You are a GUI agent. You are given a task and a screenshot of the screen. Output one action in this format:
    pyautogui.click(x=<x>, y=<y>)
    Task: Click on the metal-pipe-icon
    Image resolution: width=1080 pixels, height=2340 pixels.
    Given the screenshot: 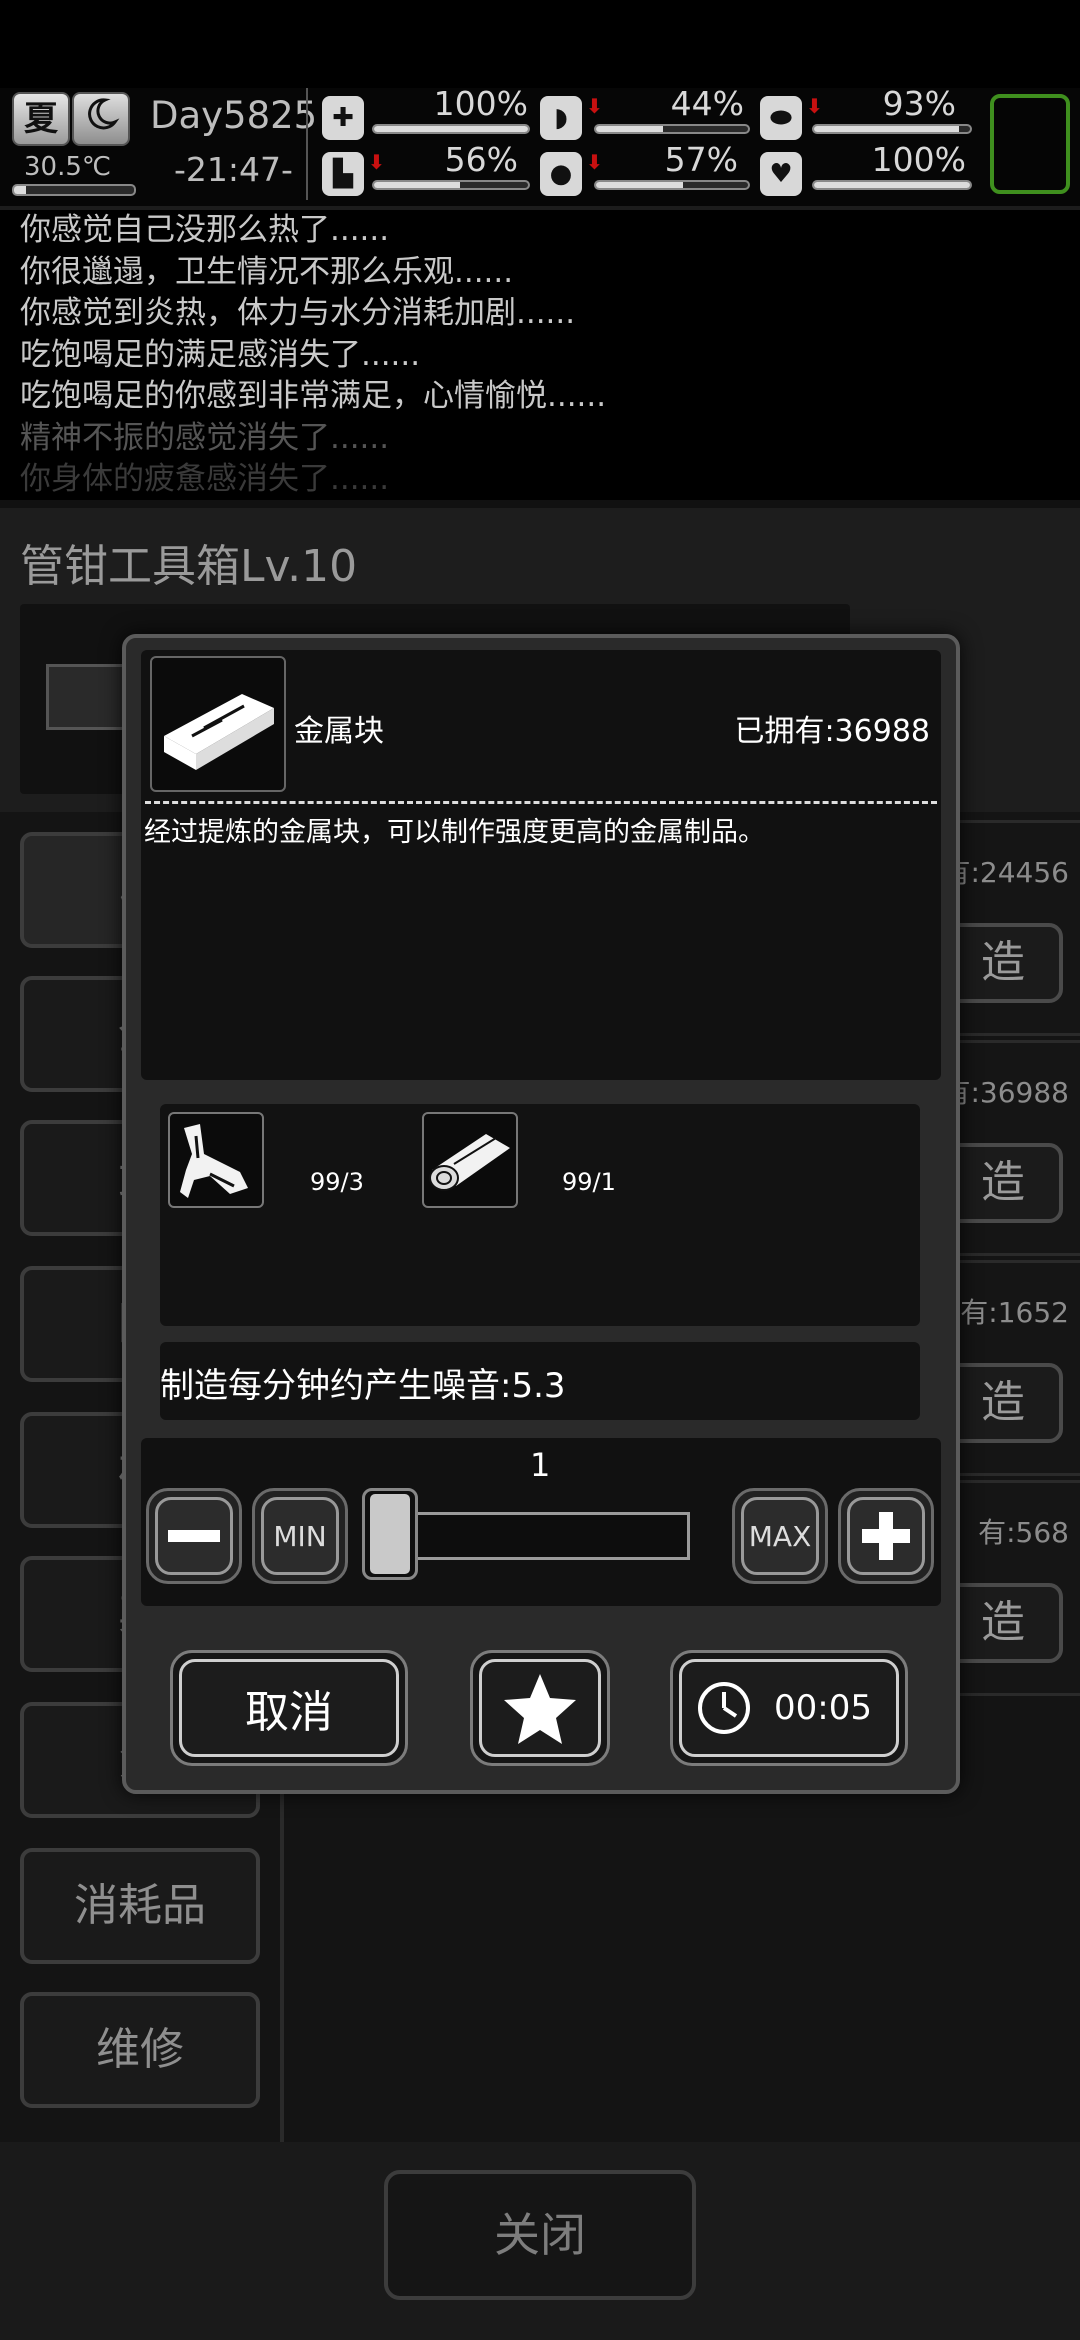 What is the action you would take?
    pyautogui.click(x=470, y=1160)
    